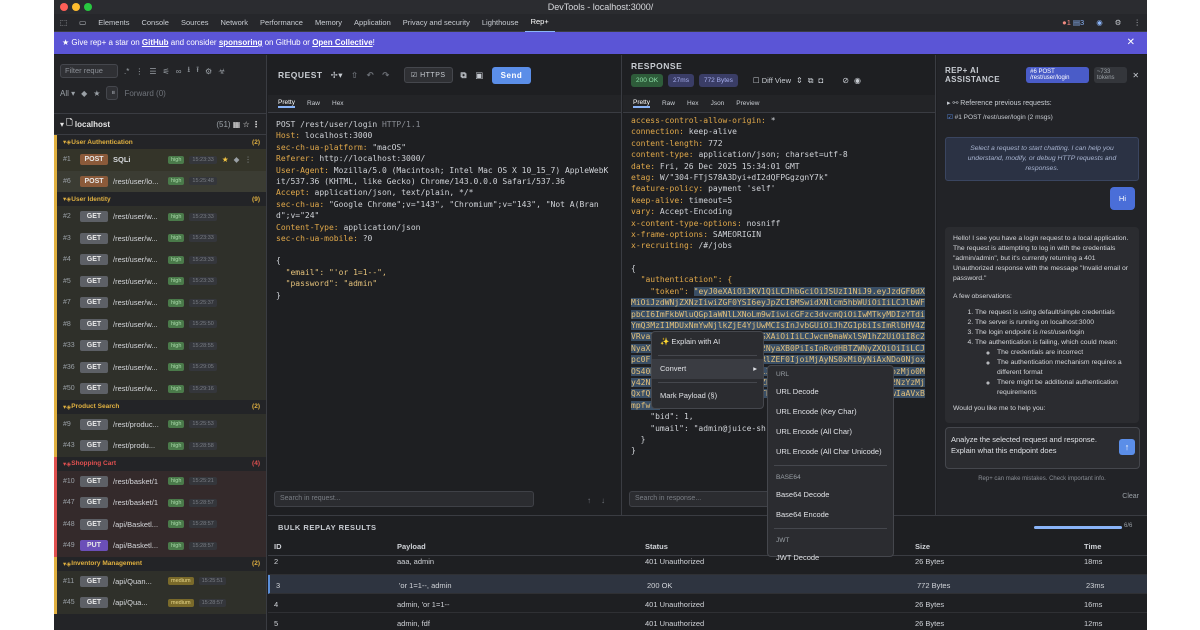  I want to click on redo-icon: ↷, so click(386, 75).